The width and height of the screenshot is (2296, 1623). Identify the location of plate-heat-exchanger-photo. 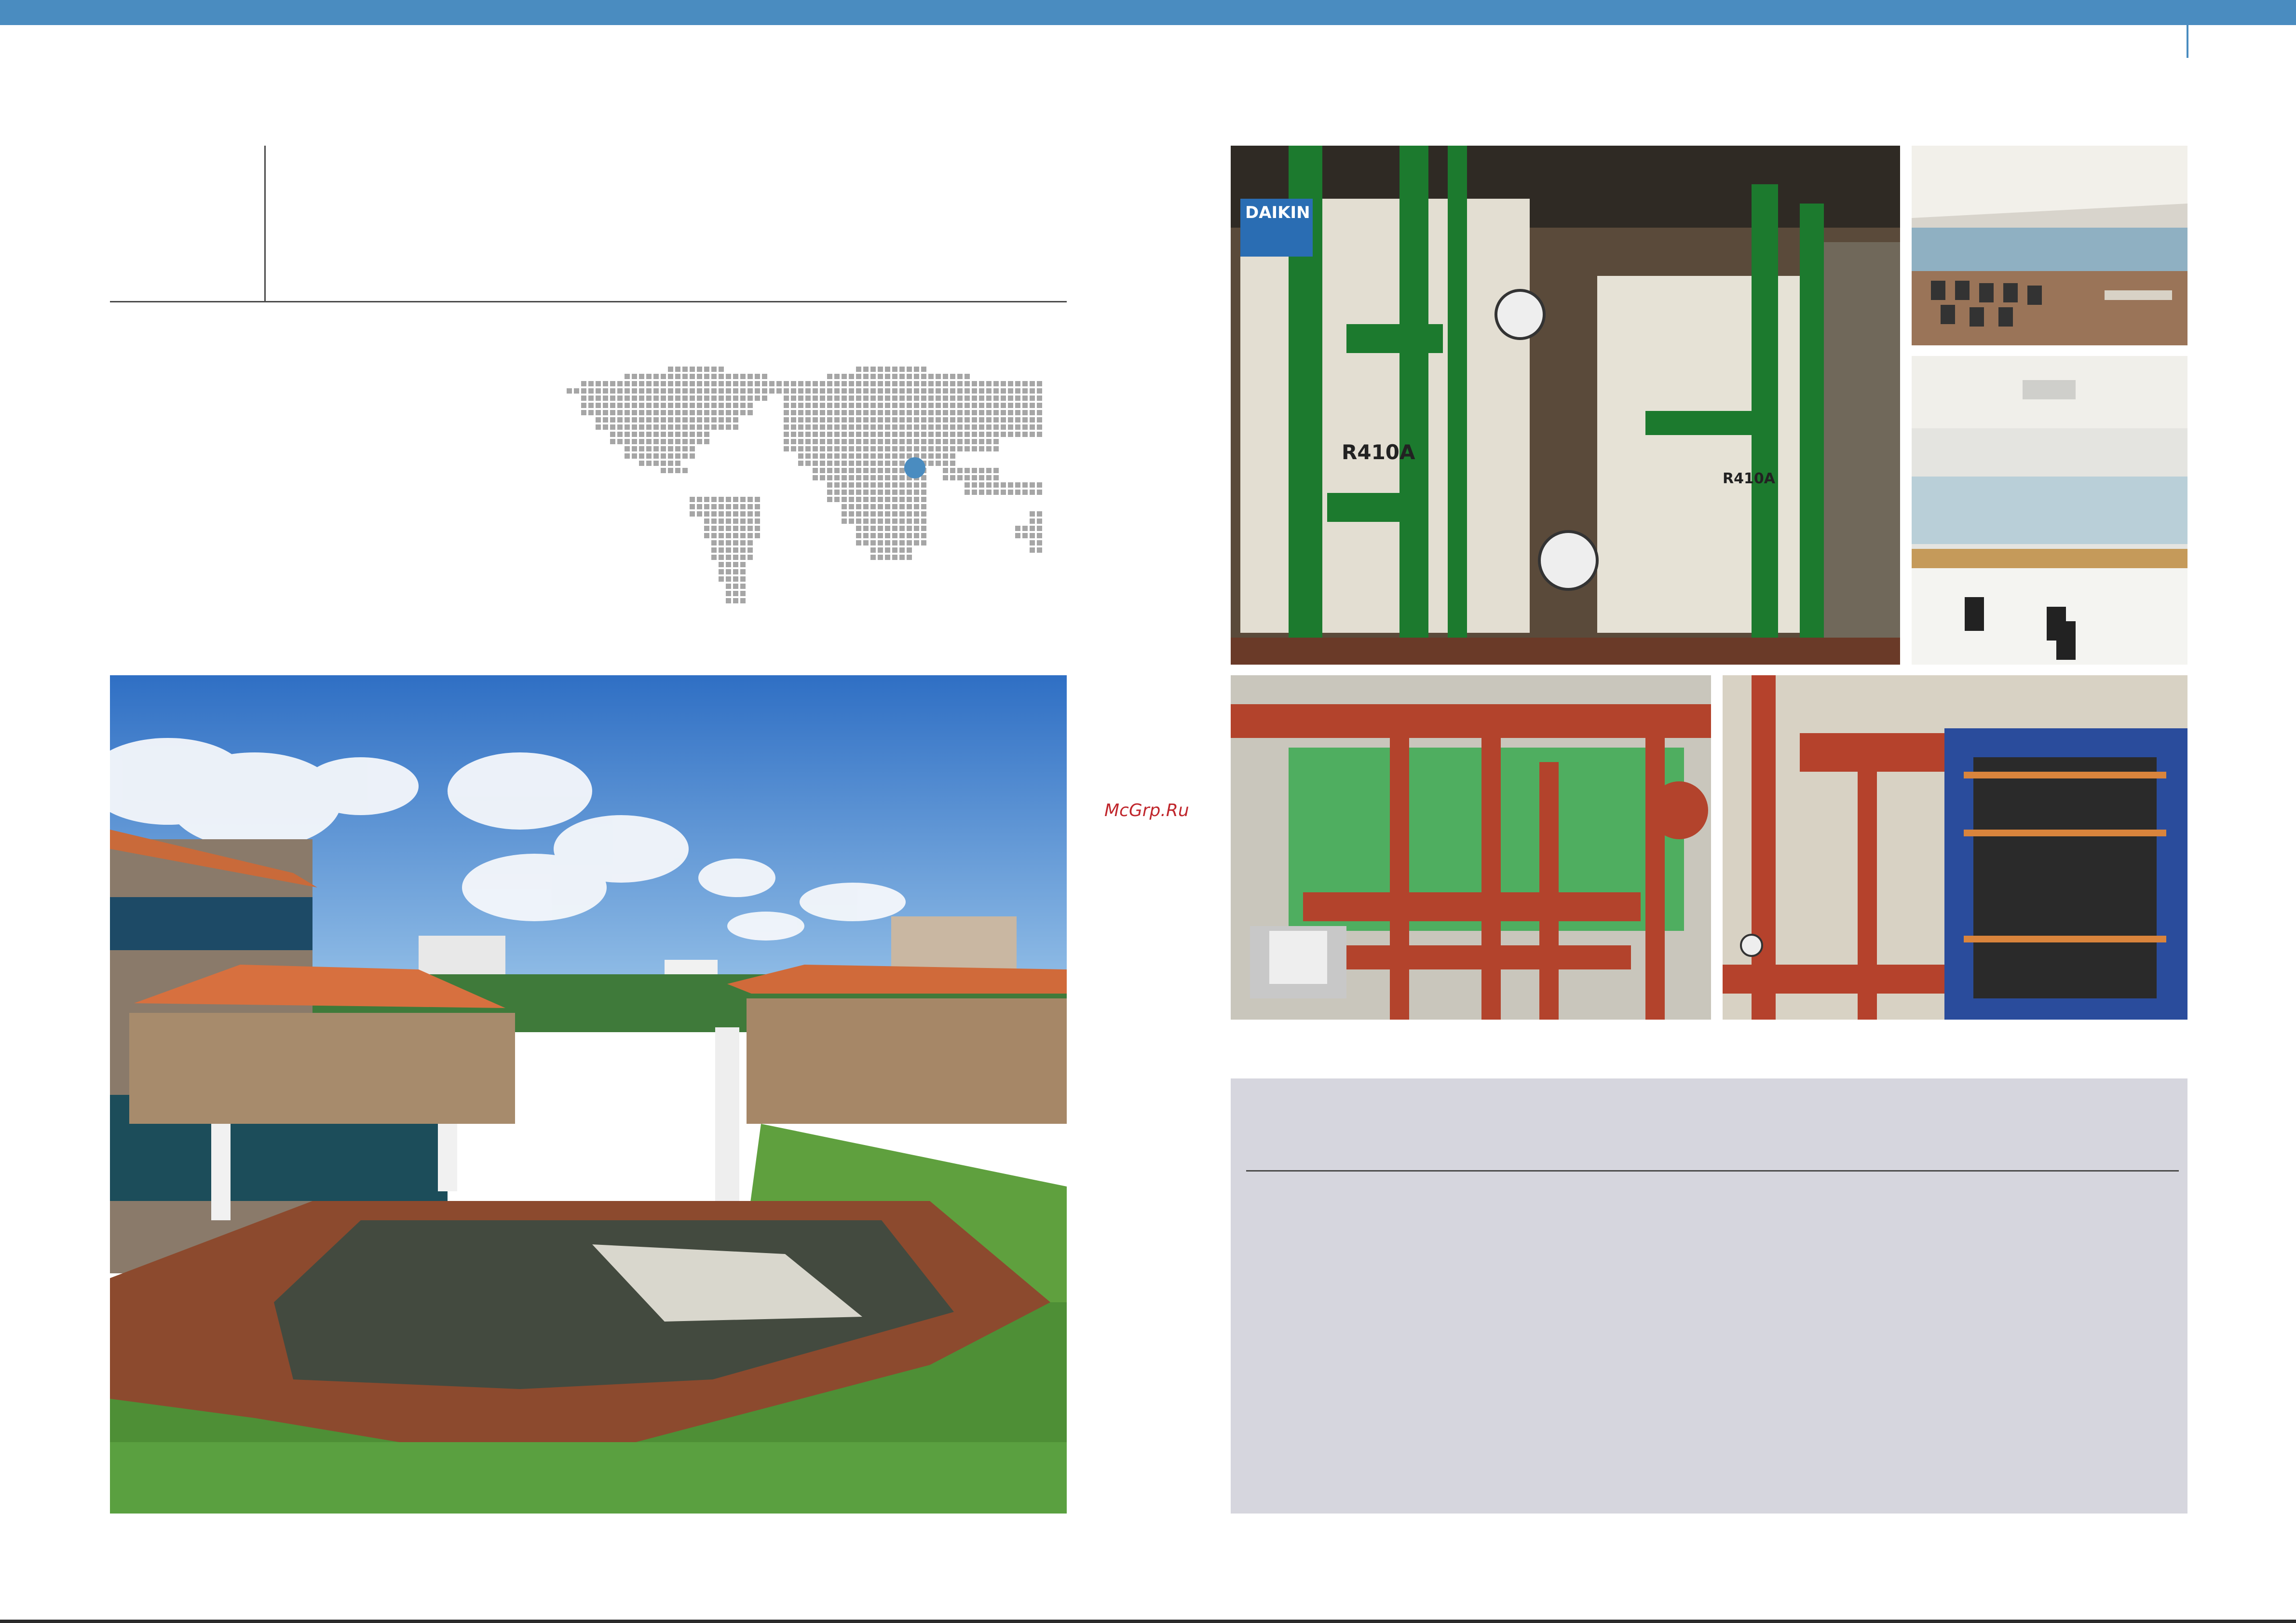
(1955, 847).